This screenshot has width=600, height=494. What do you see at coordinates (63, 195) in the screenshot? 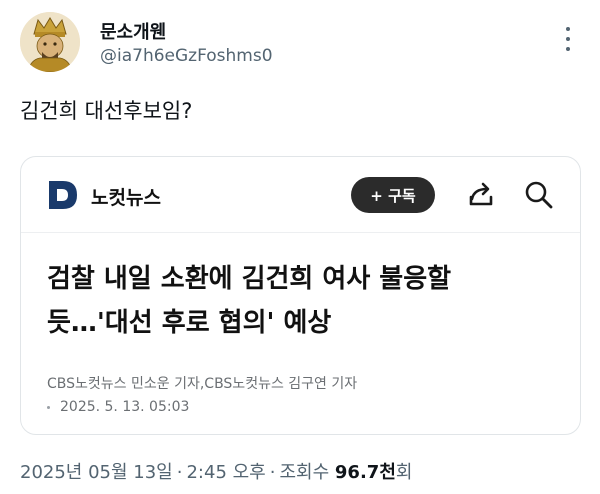
I see `nocut-logo-icon` at bounding box center [63, 195].